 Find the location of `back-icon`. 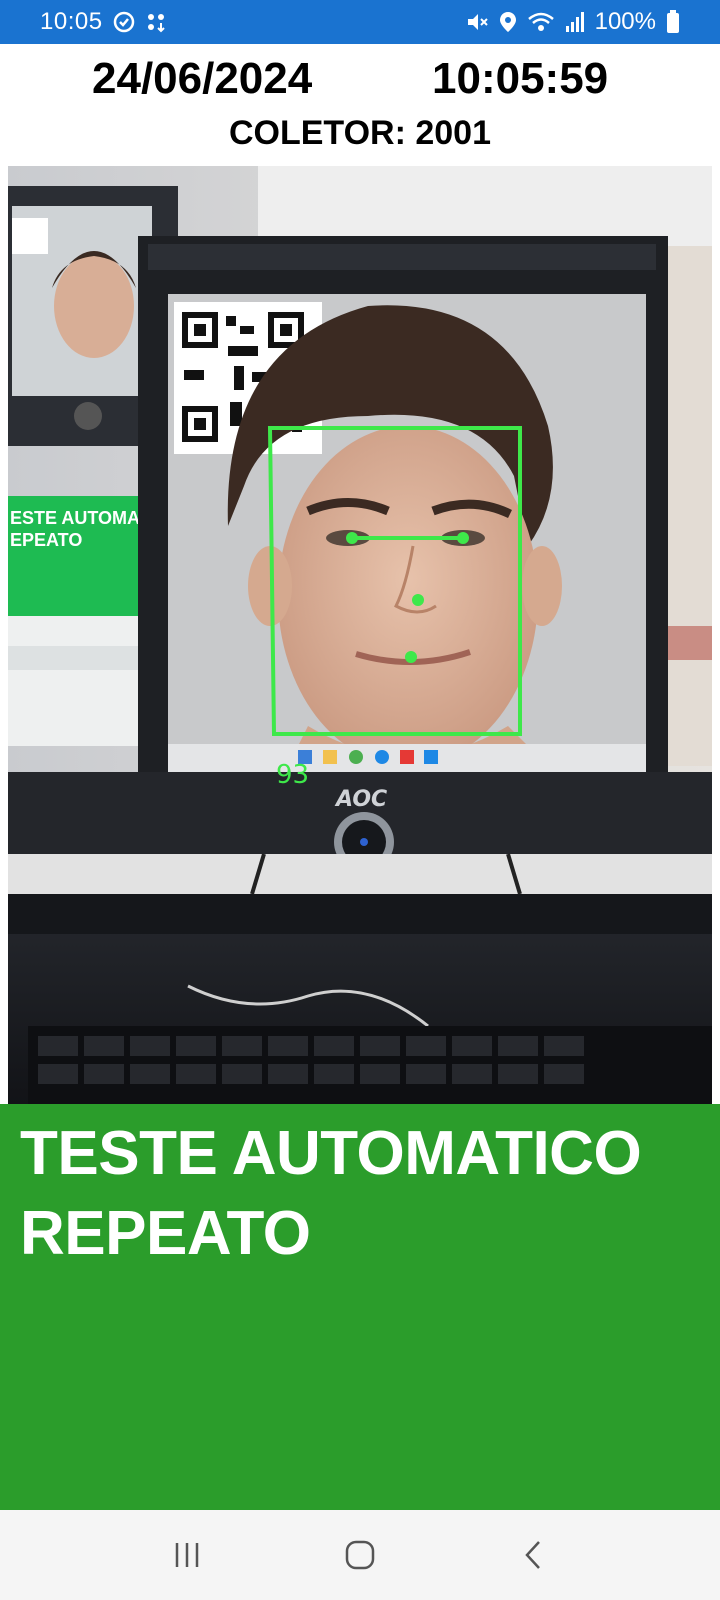

back-icon is located at coordinates (533, 1555).